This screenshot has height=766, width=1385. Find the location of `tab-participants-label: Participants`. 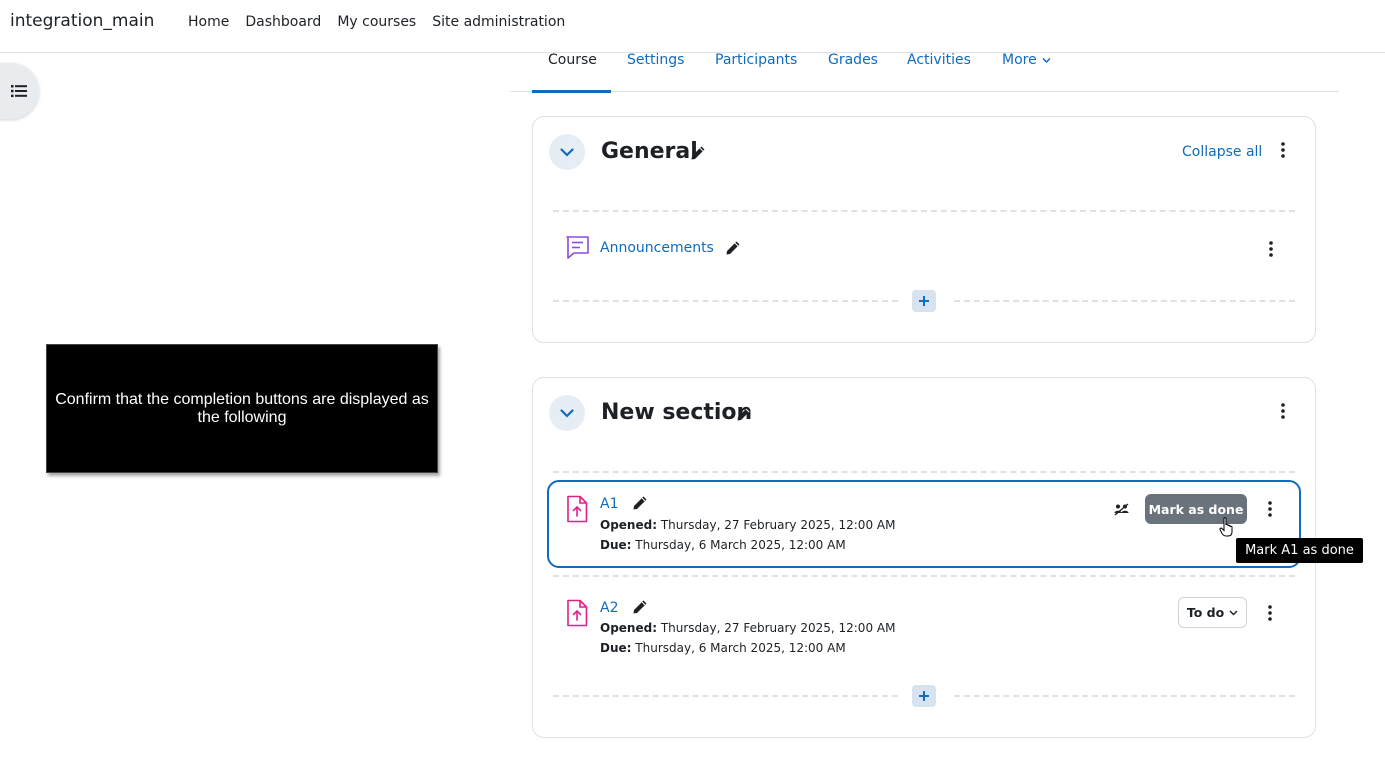

tab-participants-label: Participants is located at coordinates (756, 60).